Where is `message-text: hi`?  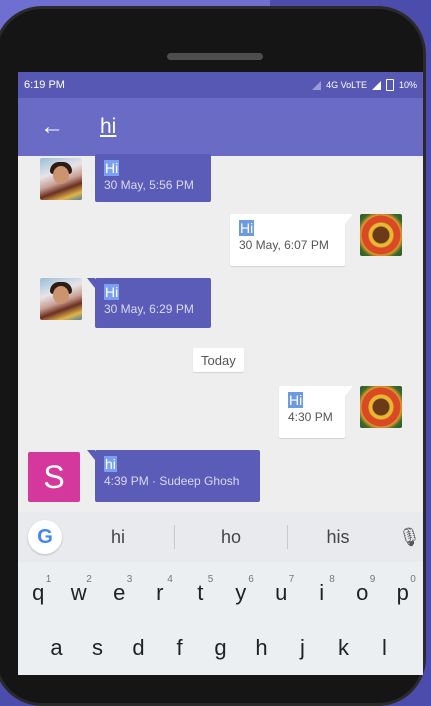
message-text: hi is located at coordinates (110, 464).